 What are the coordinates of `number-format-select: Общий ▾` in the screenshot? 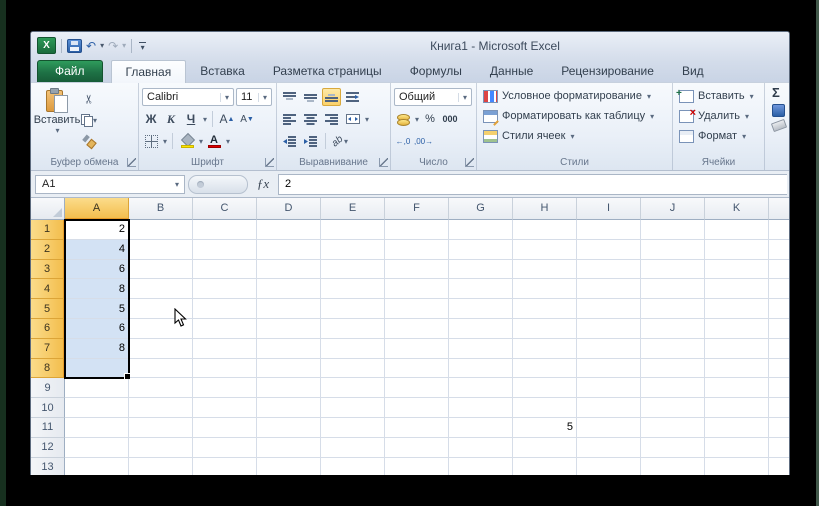 It's located at (433, 97).